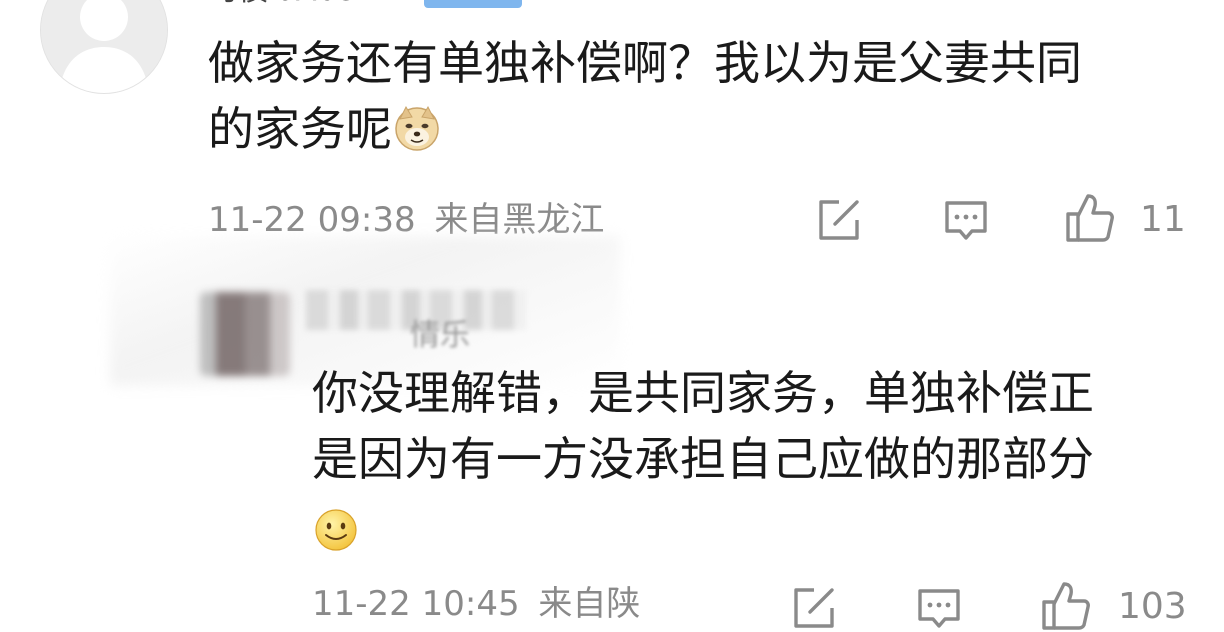 The width and height of the screenshot is (1224, 632). Describe the element at coordinates (703, 393) in the screenshot. I see `comment-text-line: 你没理解错，是共同家务，单独补偿正` at that location.